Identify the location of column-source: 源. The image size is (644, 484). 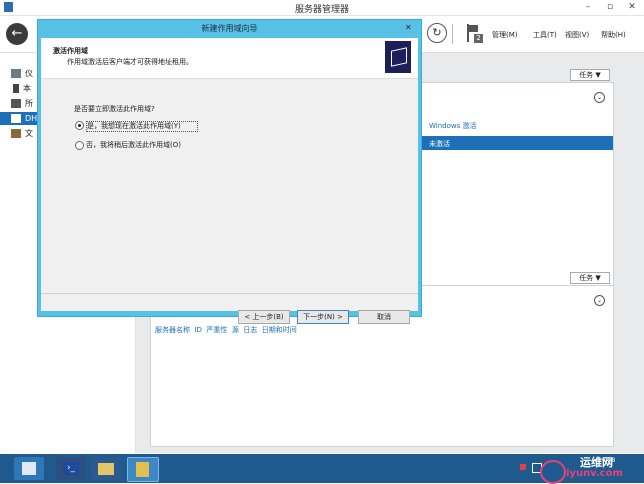
(235, 330).